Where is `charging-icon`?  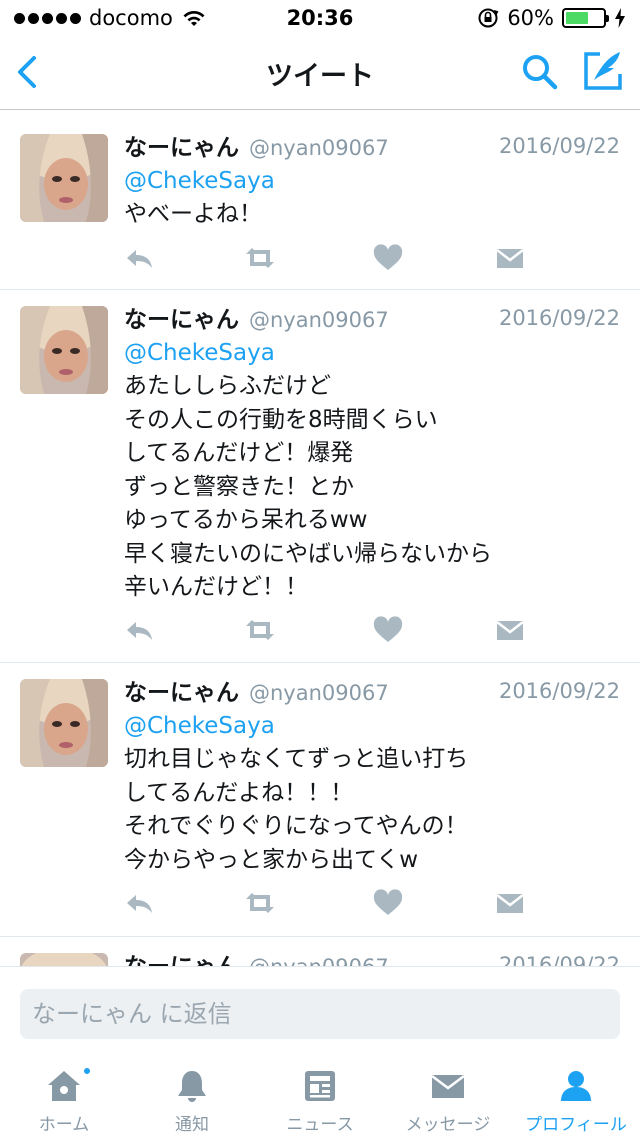 charging-icon is located at coordinates (620, 18).